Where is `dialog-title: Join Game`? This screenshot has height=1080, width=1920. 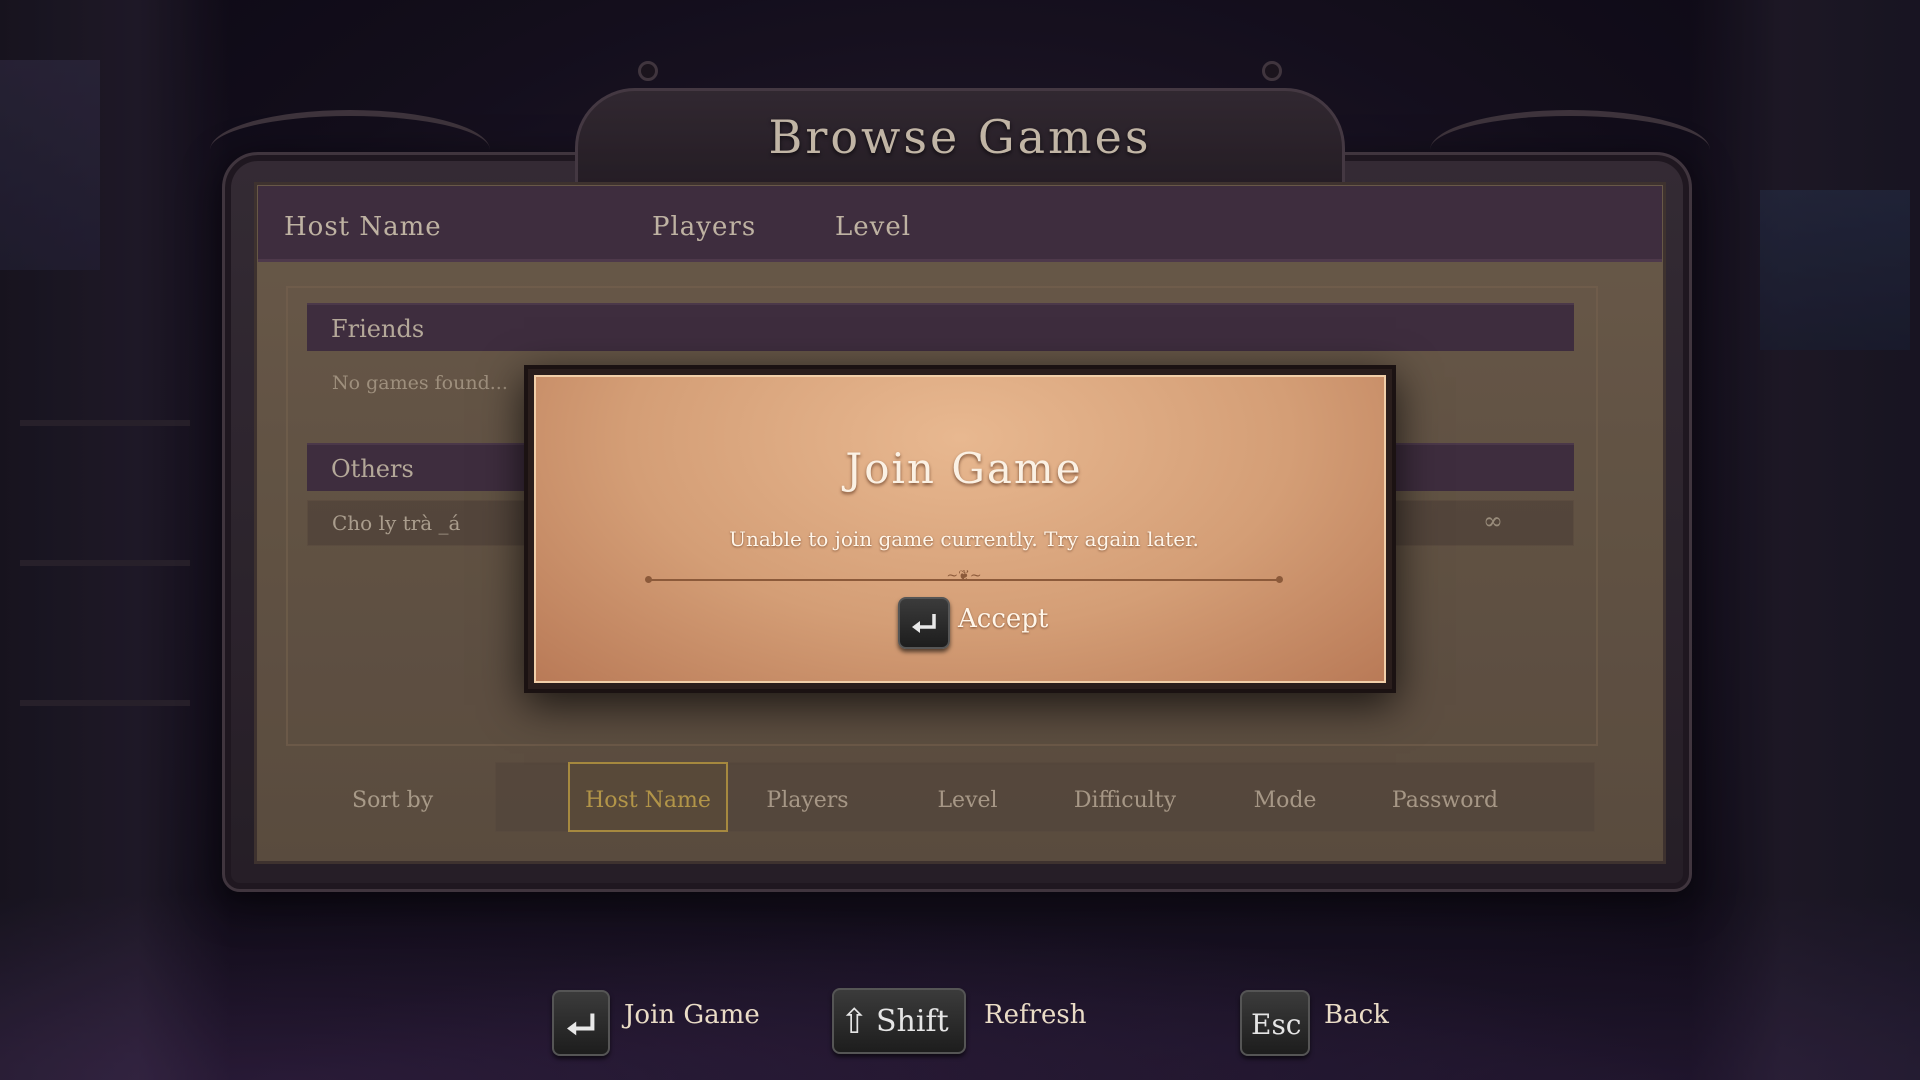 dialog-title: Join Game is located at coordinates (964, 468).